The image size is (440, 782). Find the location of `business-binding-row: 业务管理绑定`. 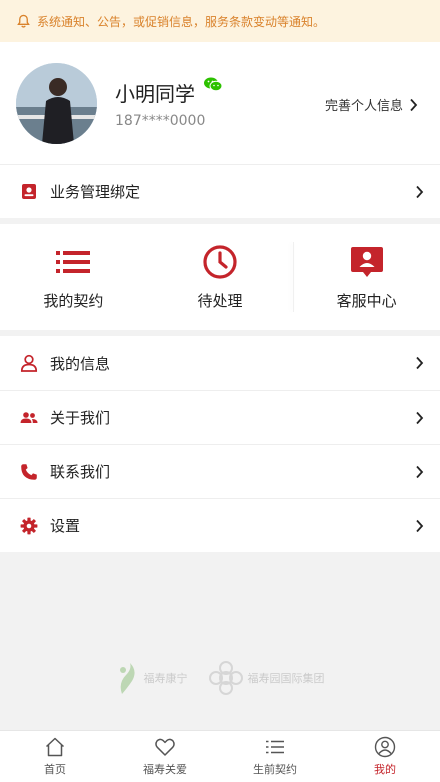

business-binding-row: 业务管理绑定 is located at coordinates (220, 191).